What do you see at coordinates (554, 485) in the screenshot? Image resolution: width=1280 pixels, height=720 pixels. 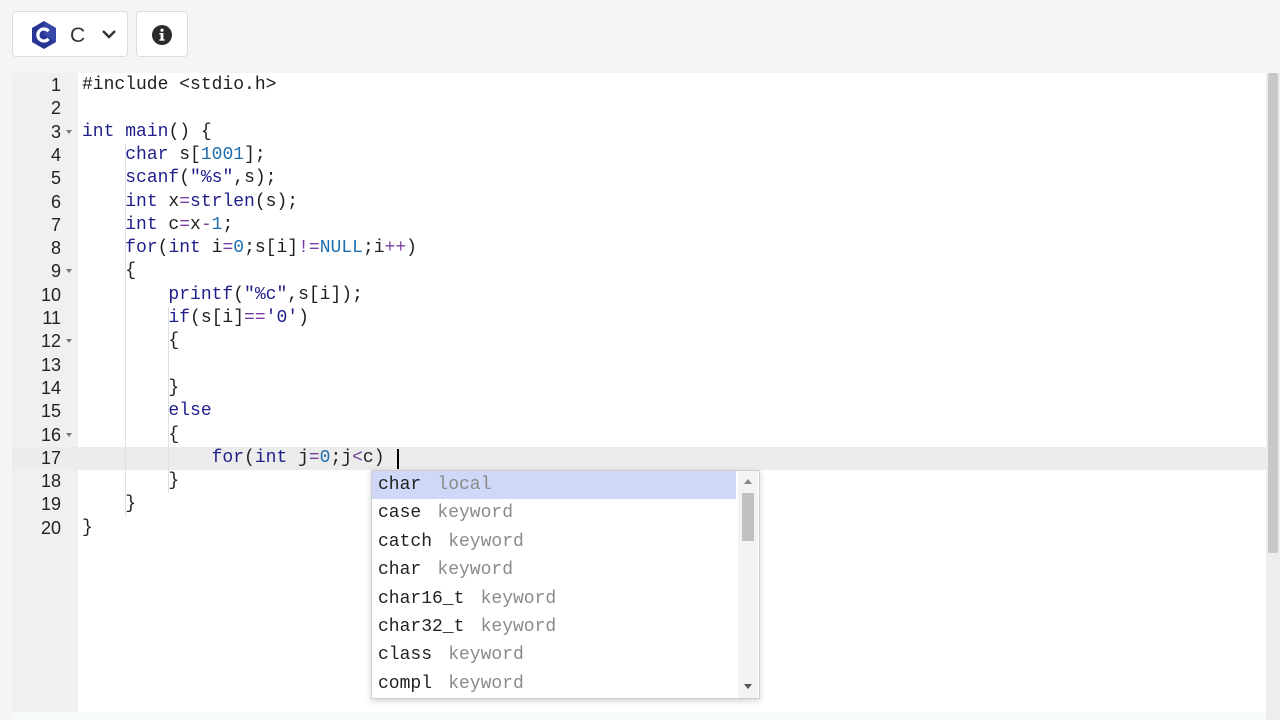 I see `autocomplete-item: char local` at bounding box center [554, 485].